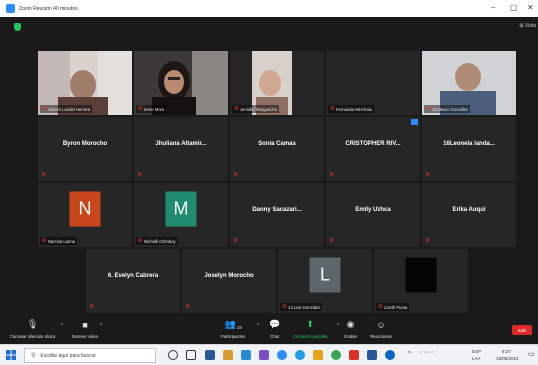 The height and width of the screenshot is (365, 538). I want to click on participant-name: 14.Luis González, so click(304, 307).